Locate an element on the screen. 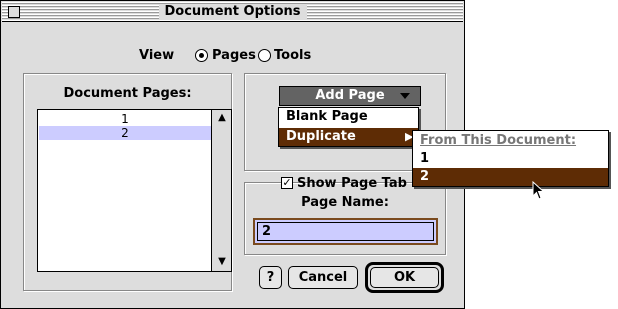 The height and width of the screenshot is (309, 618). pages-radio is located at coordinates (201, 55).